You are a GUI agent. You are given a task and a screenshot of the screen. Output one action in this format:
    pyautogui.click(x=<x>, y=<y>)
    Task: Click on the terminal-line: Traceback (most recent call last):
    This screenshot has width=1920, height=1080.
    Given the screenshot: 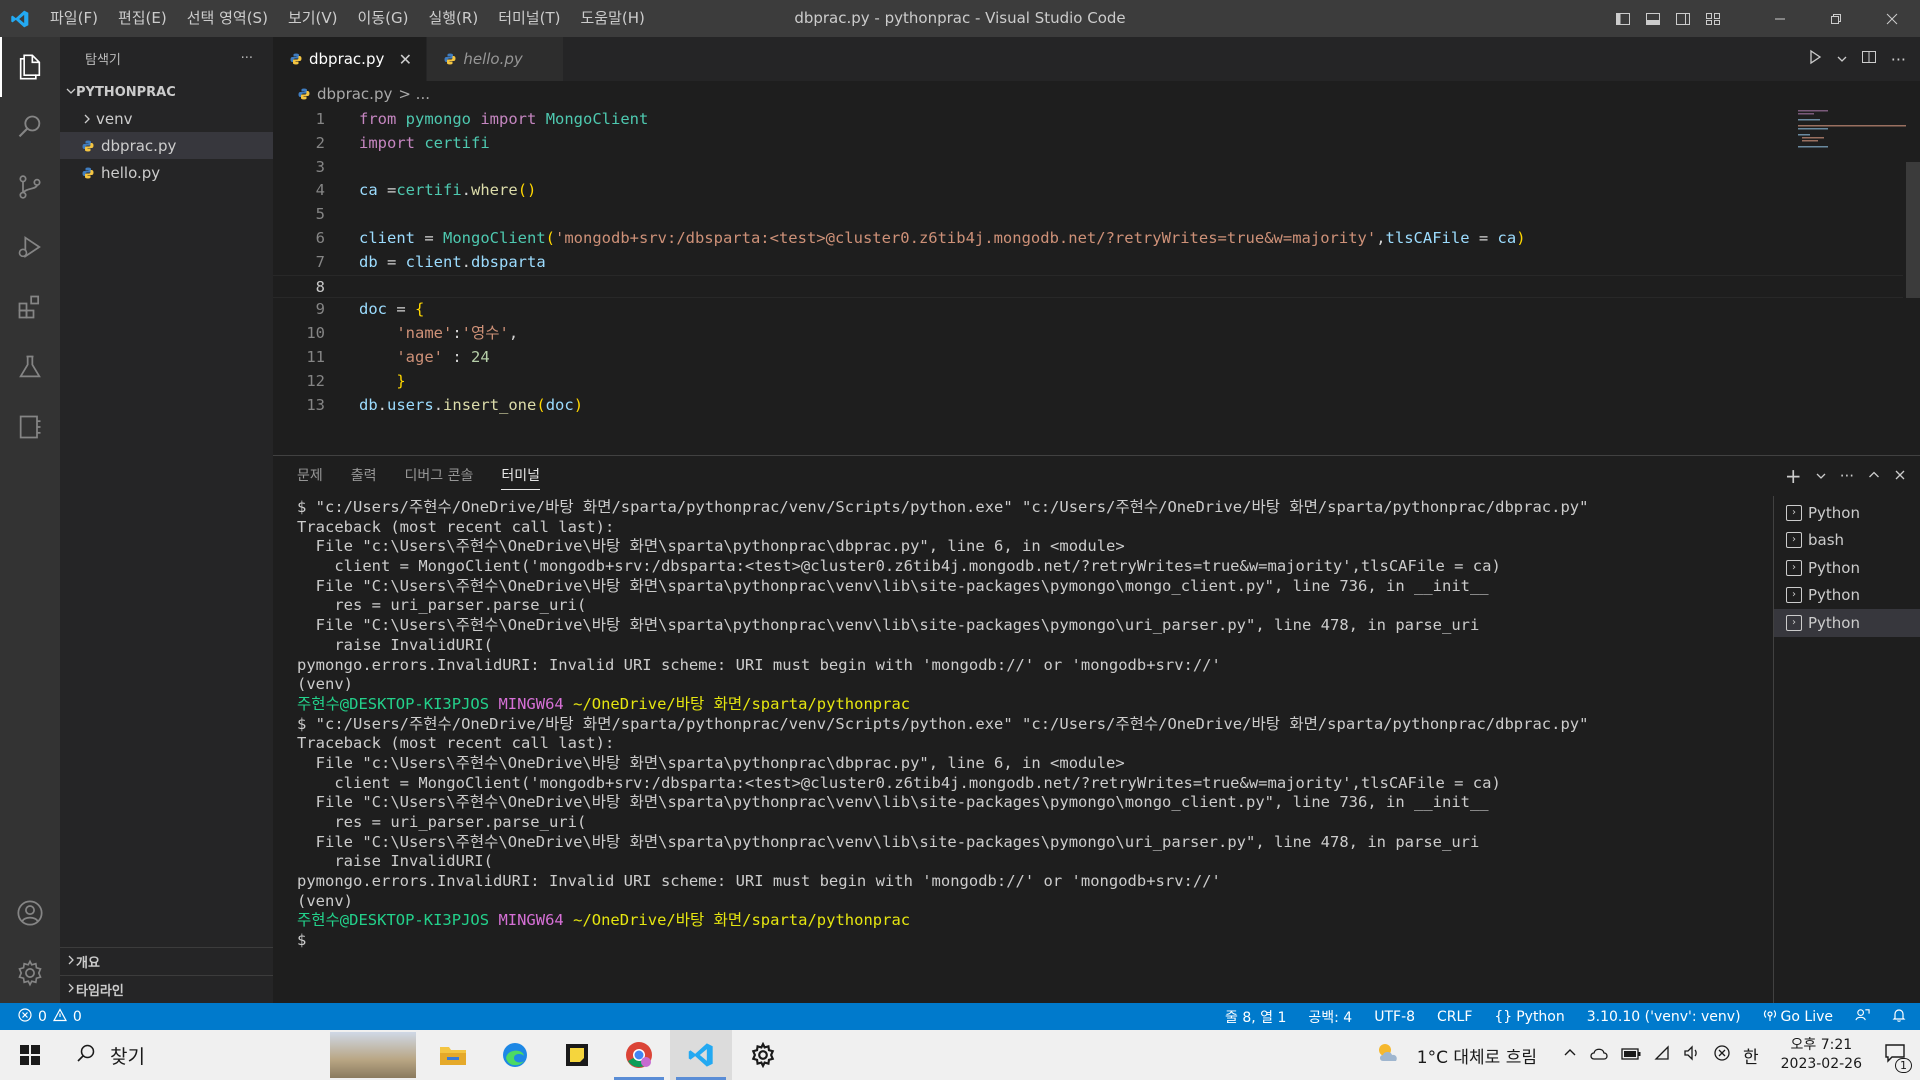 What is the action you would take?
    pyautogui.click(x=456, y=743)
    